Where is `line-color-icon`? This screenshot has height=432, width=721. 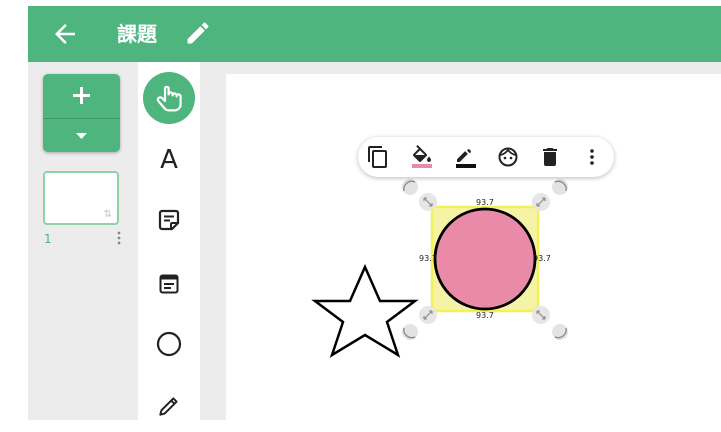
line-color-icon is located at coordinates (466, 158).